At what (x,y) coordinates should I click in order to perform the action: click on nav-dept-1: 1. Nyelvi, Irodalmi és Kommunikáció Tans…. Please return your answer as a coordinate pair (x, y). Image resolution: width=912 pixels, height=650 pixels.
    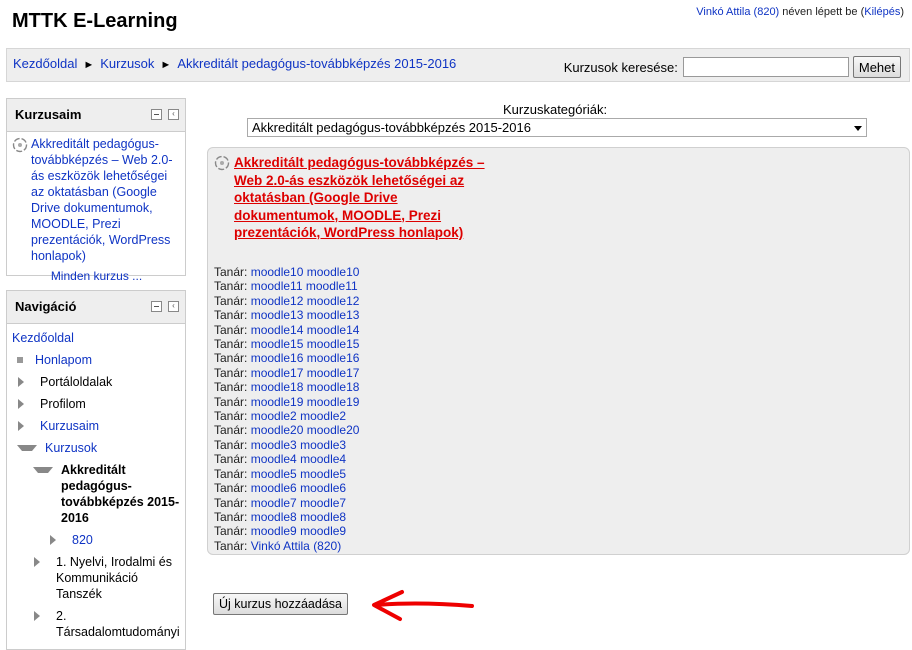
    Looking at the image, I should click on (118, 578).